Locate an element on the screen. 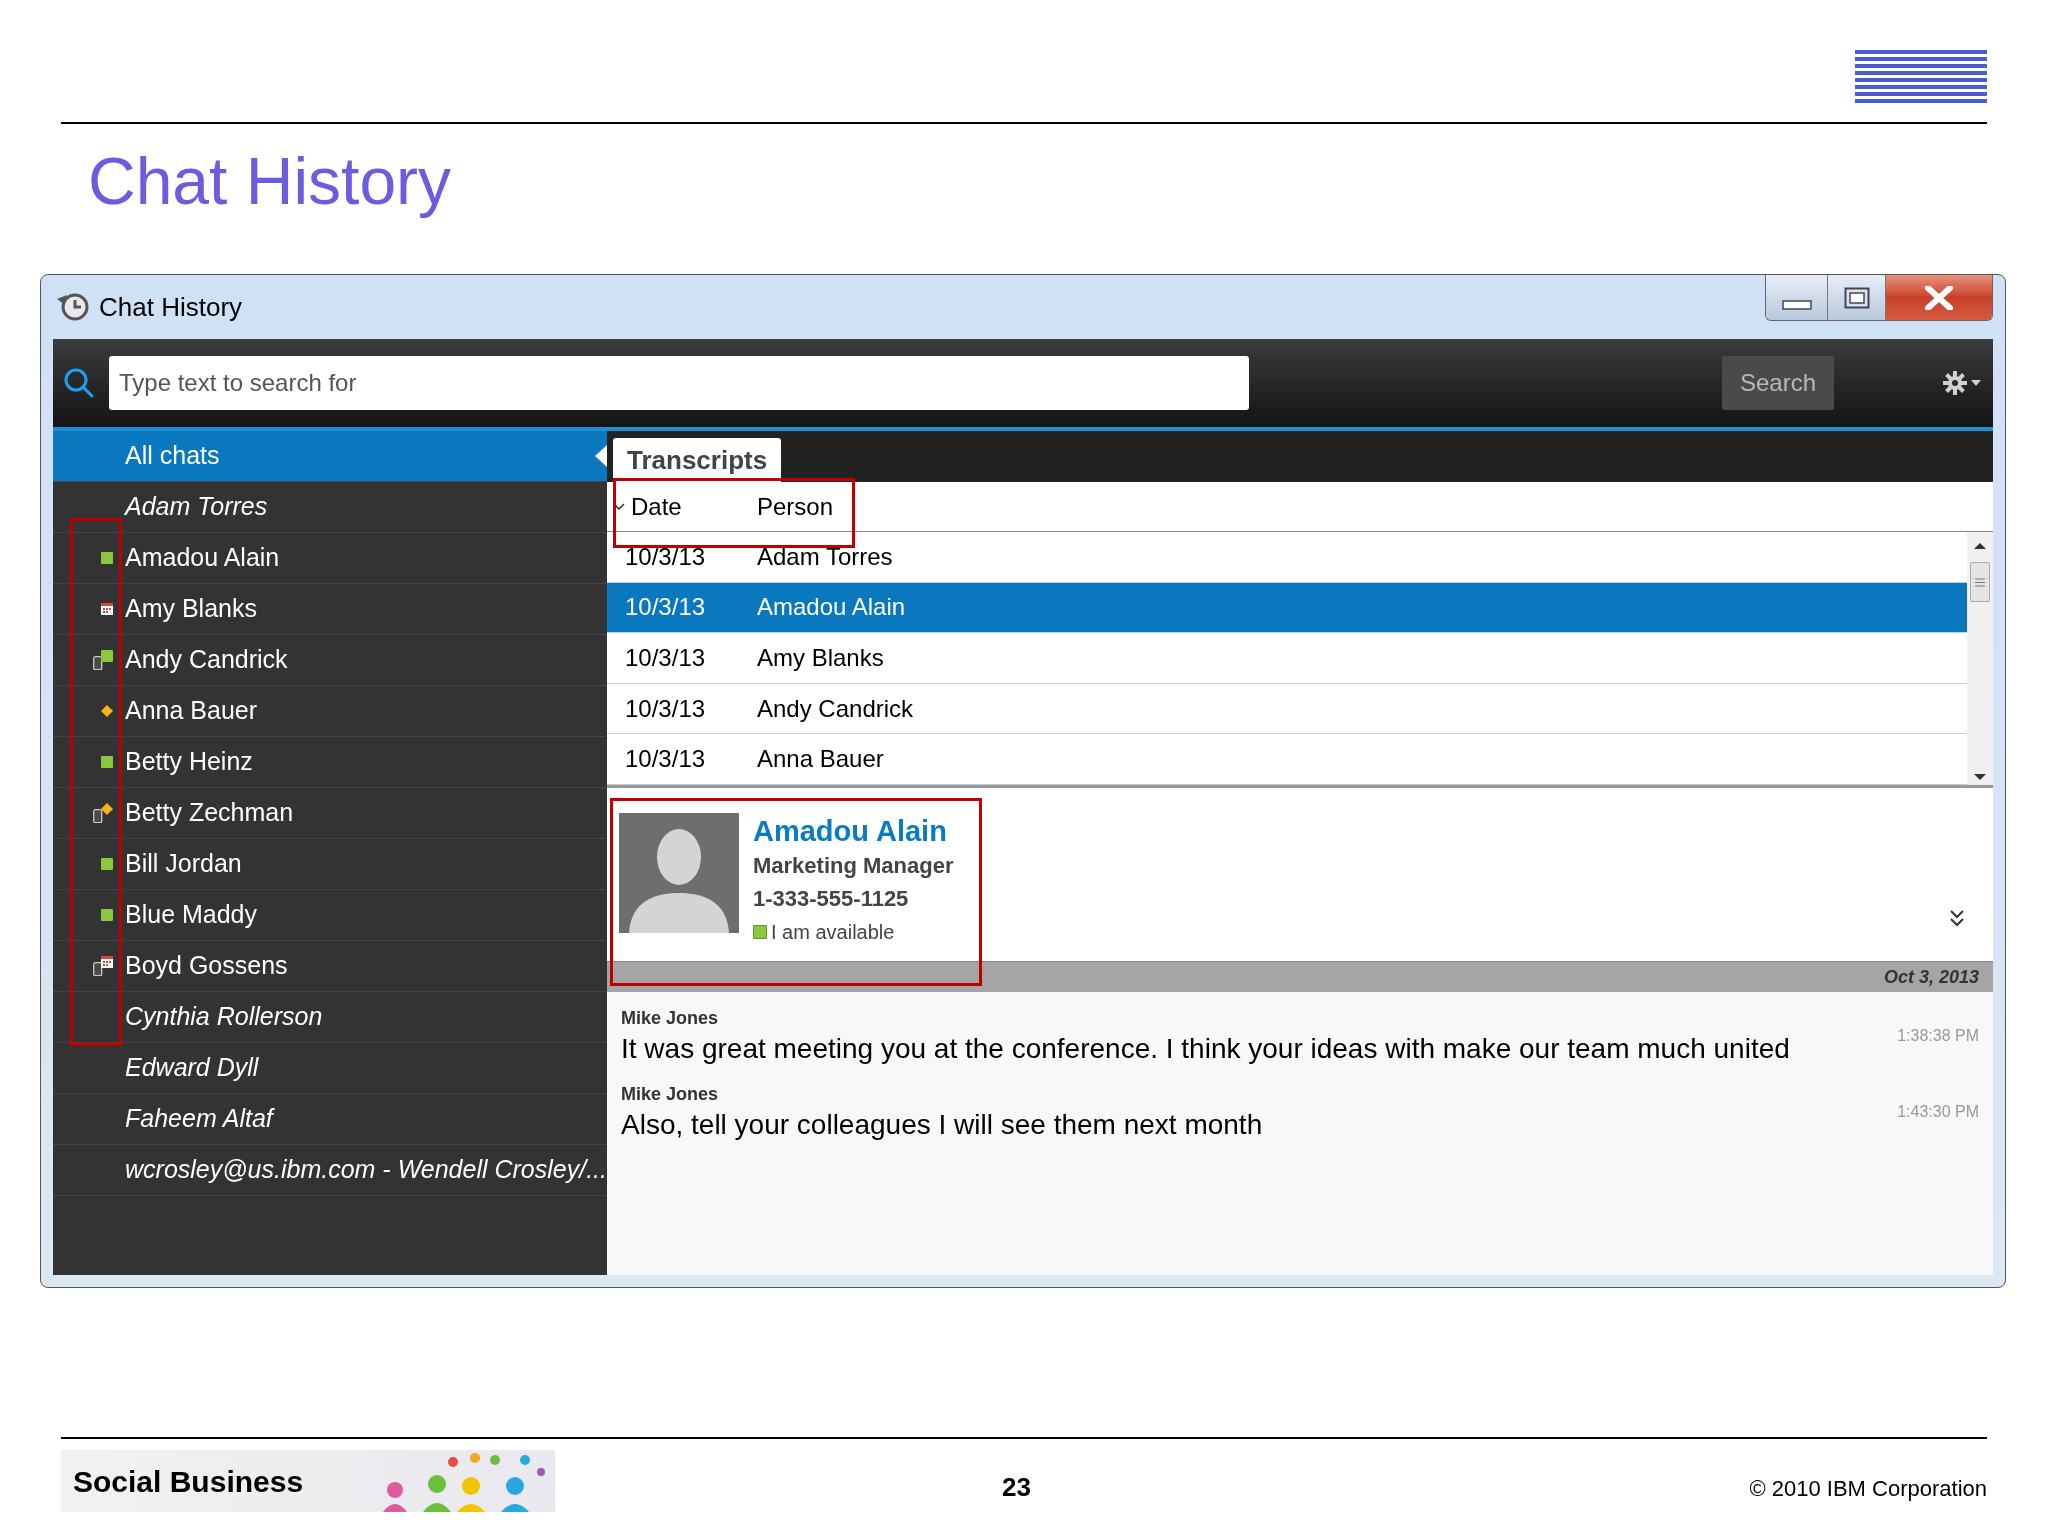  person-cell-text: Amy Blanks is located at coordinates (820, 658).